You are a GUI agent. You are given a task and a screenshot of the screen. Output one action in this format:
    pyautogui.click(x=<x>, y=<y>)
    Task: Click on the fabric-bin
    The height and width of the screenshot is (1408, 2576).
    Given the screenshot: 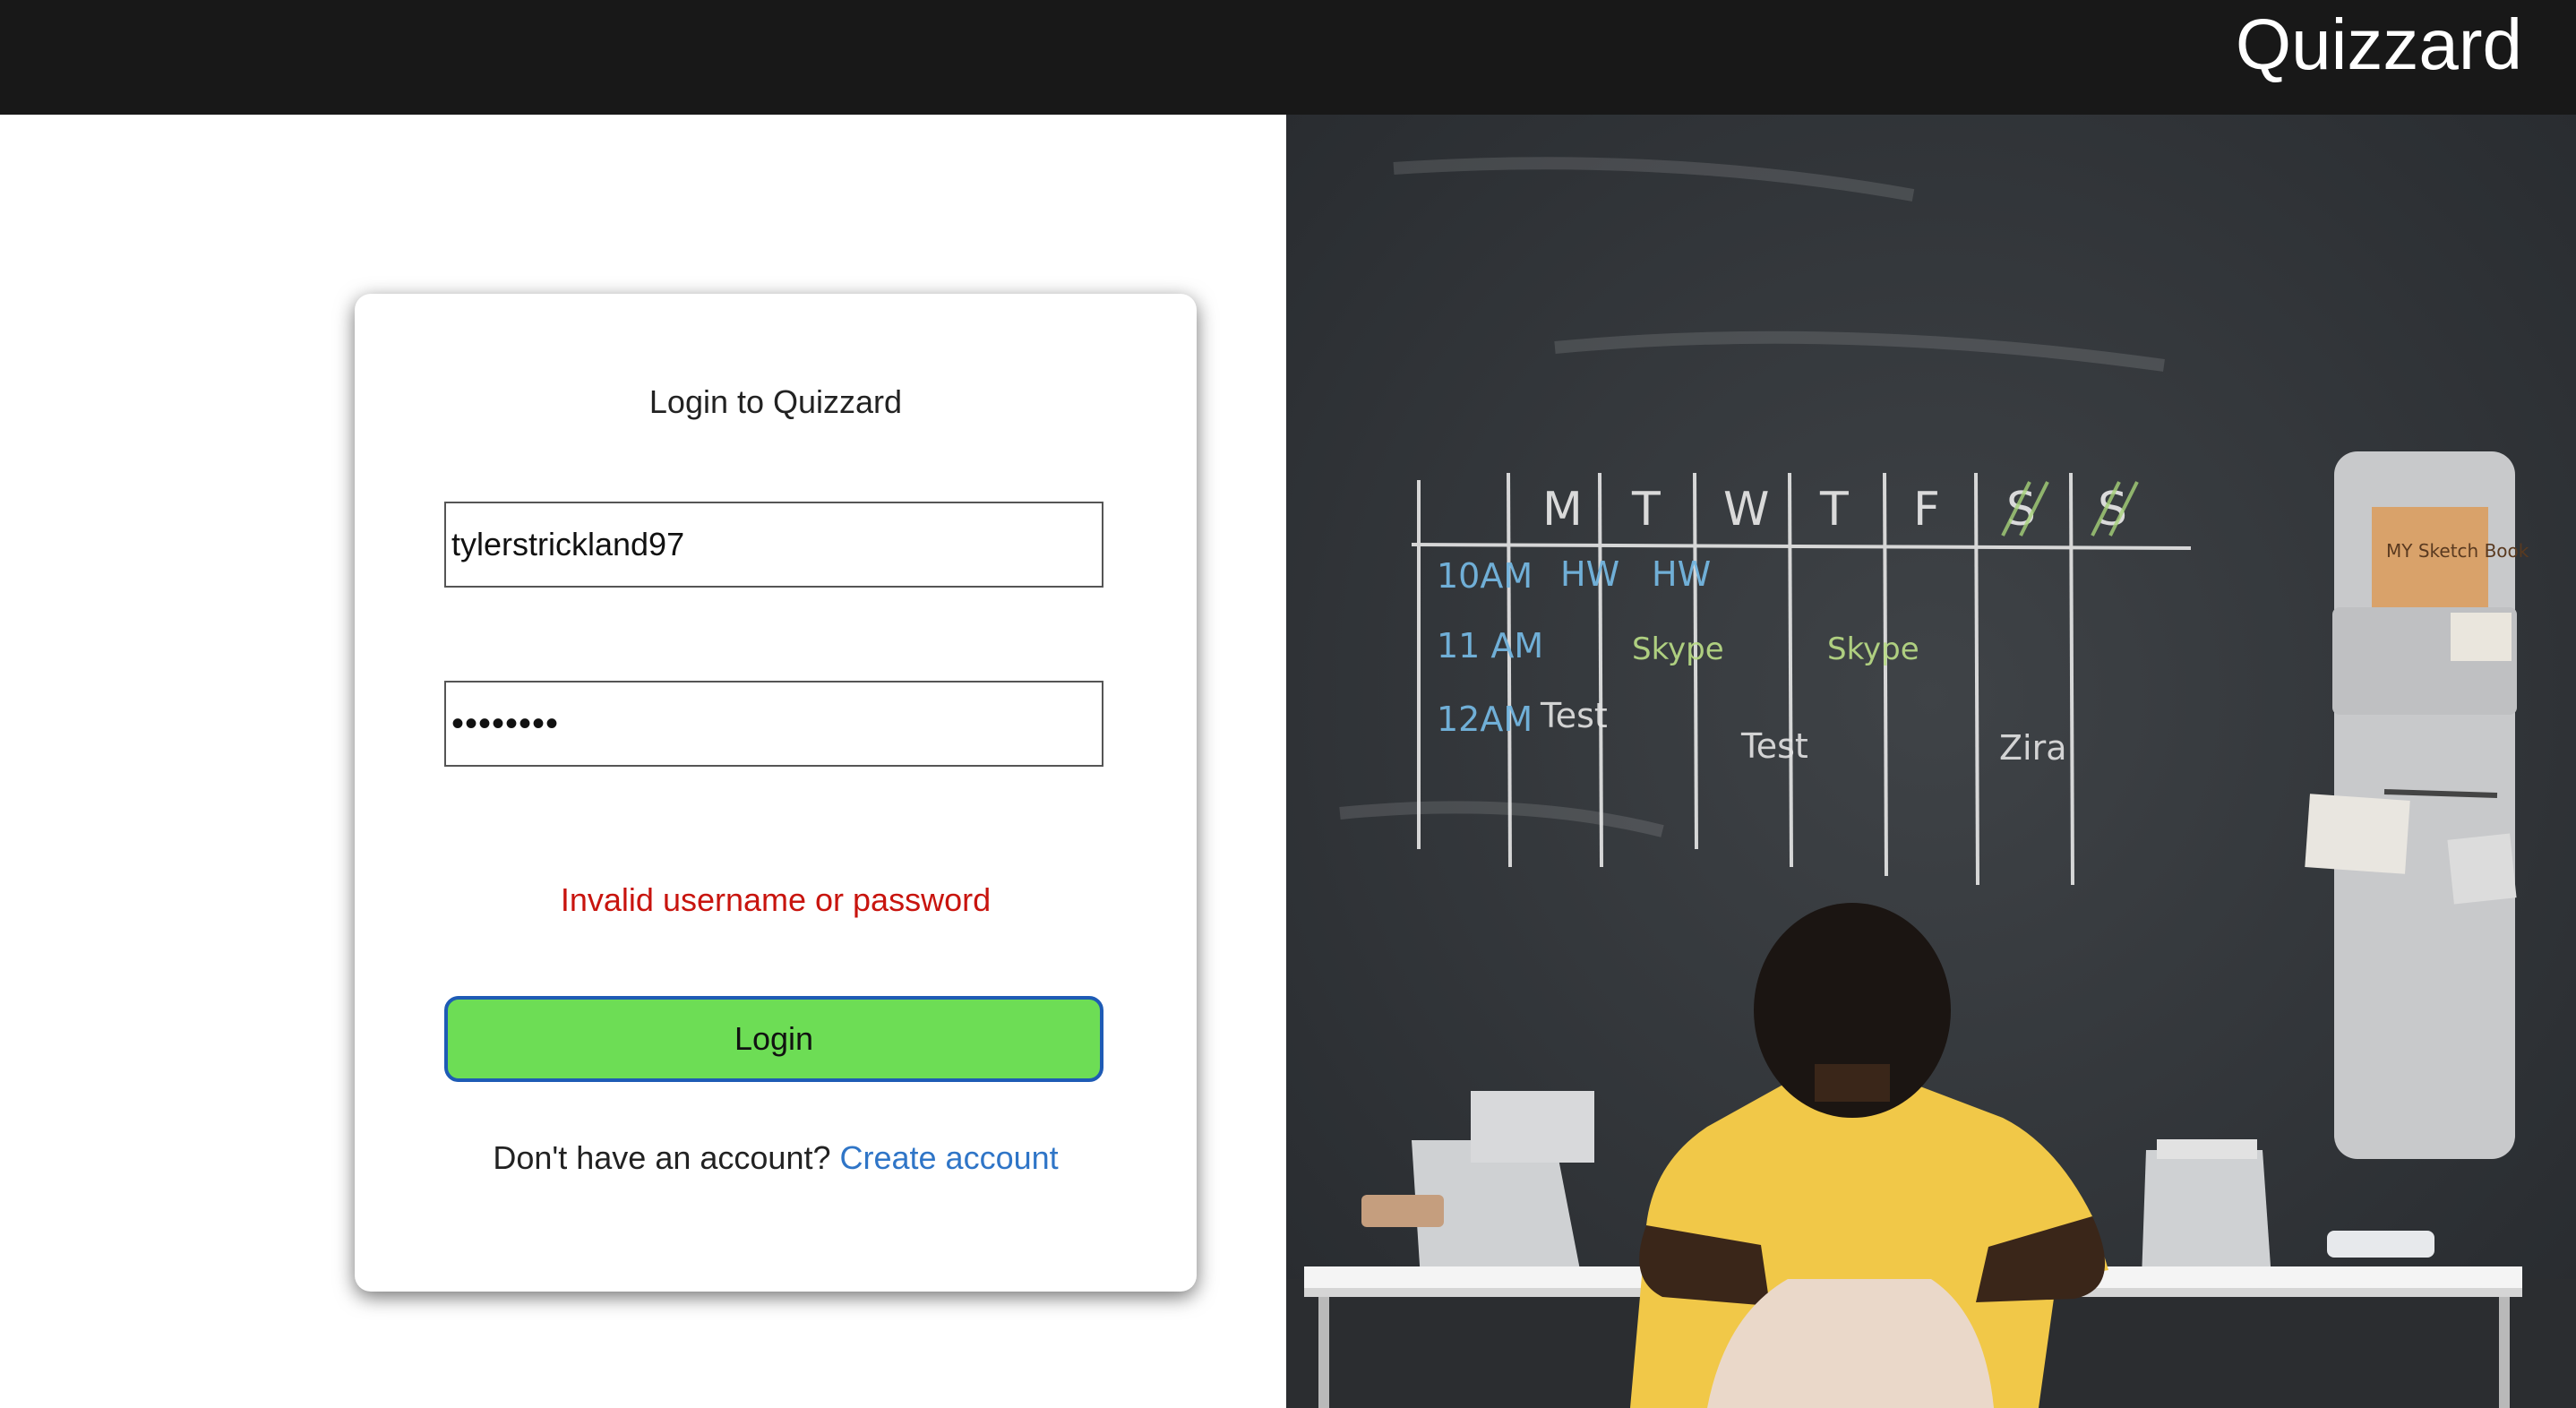 What is the action you would take?
    pyautogui.click(x=2206, y=1214)
    